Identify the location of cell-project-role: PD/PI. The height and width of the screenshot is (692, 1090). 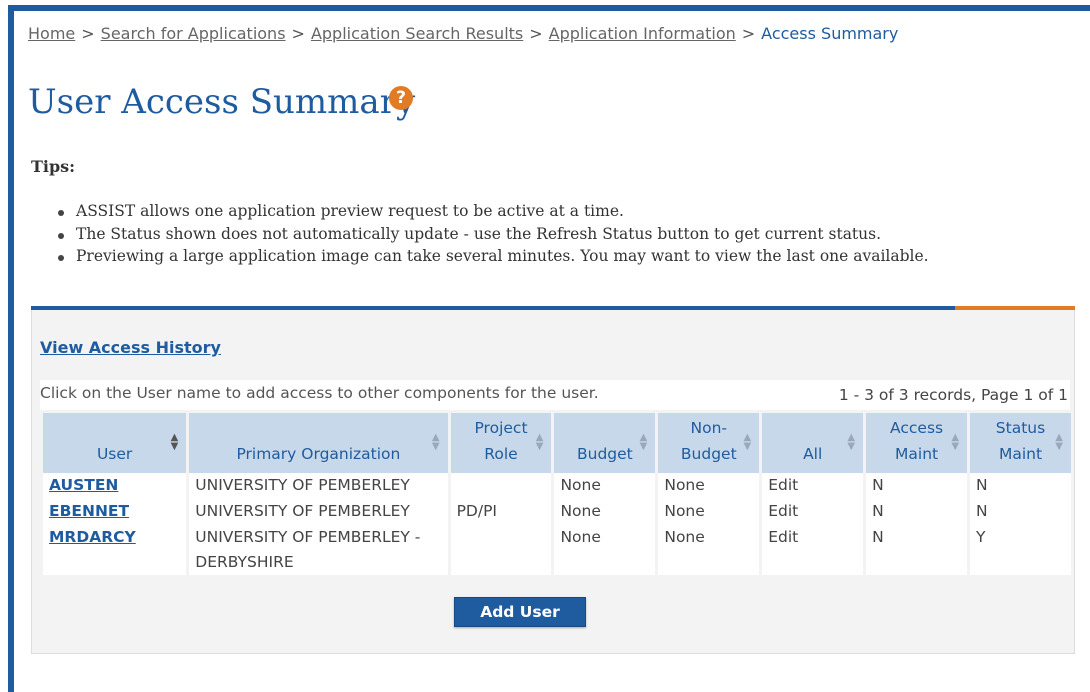
(501, 512).